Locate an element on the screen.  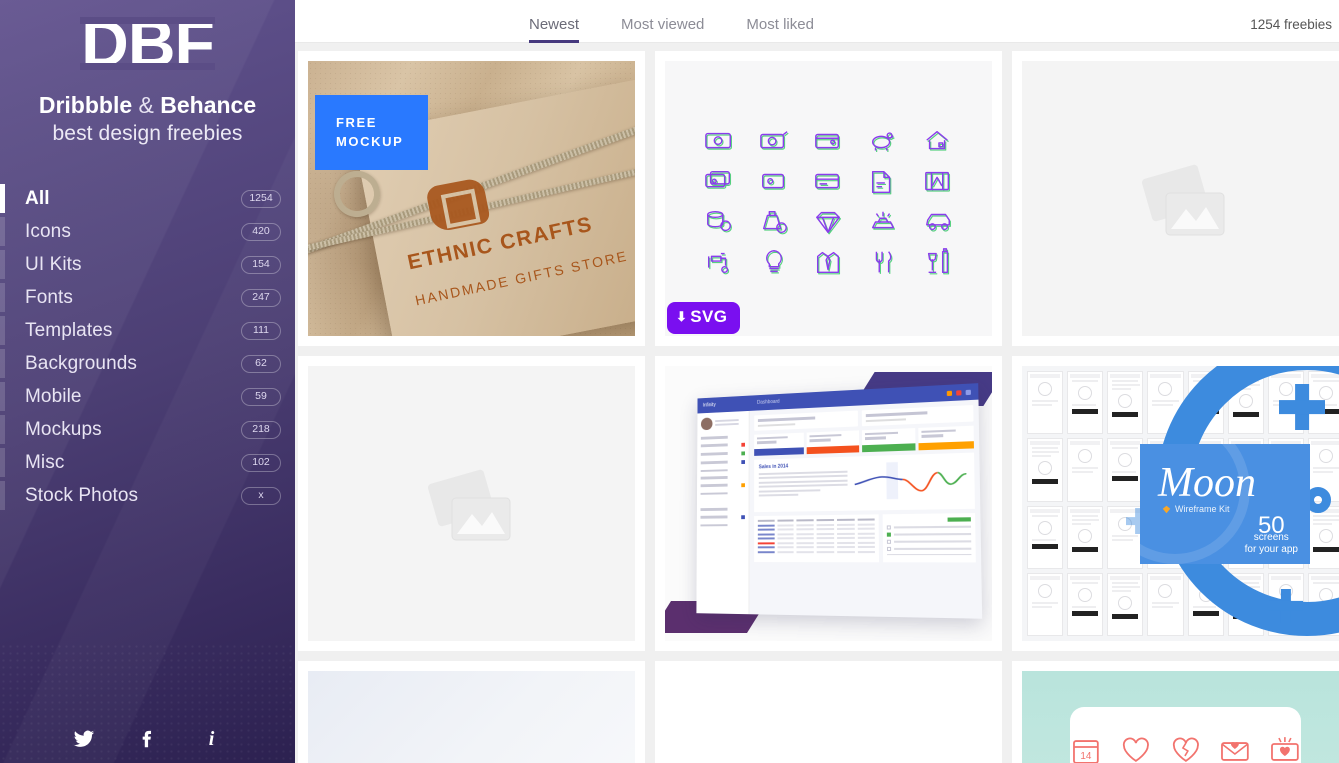
sidebar-item-mockups: Mockups 218 is located at coordinates (147, 429).